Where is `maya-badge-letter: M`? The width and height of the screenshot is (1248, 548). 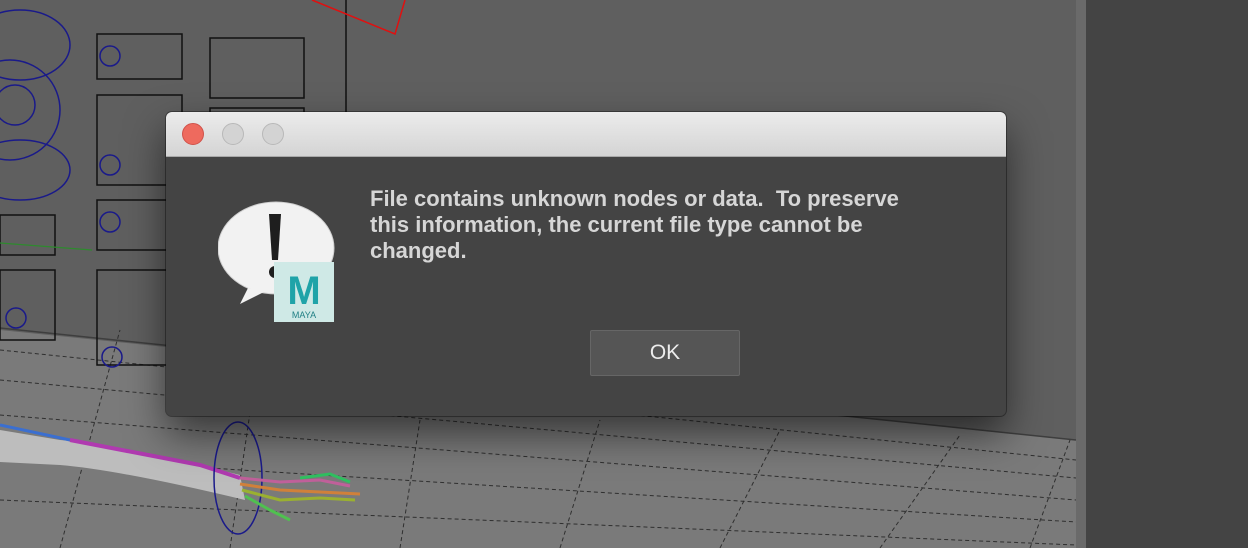
maya-badge-letter: M is located at coordinates (303, 291).